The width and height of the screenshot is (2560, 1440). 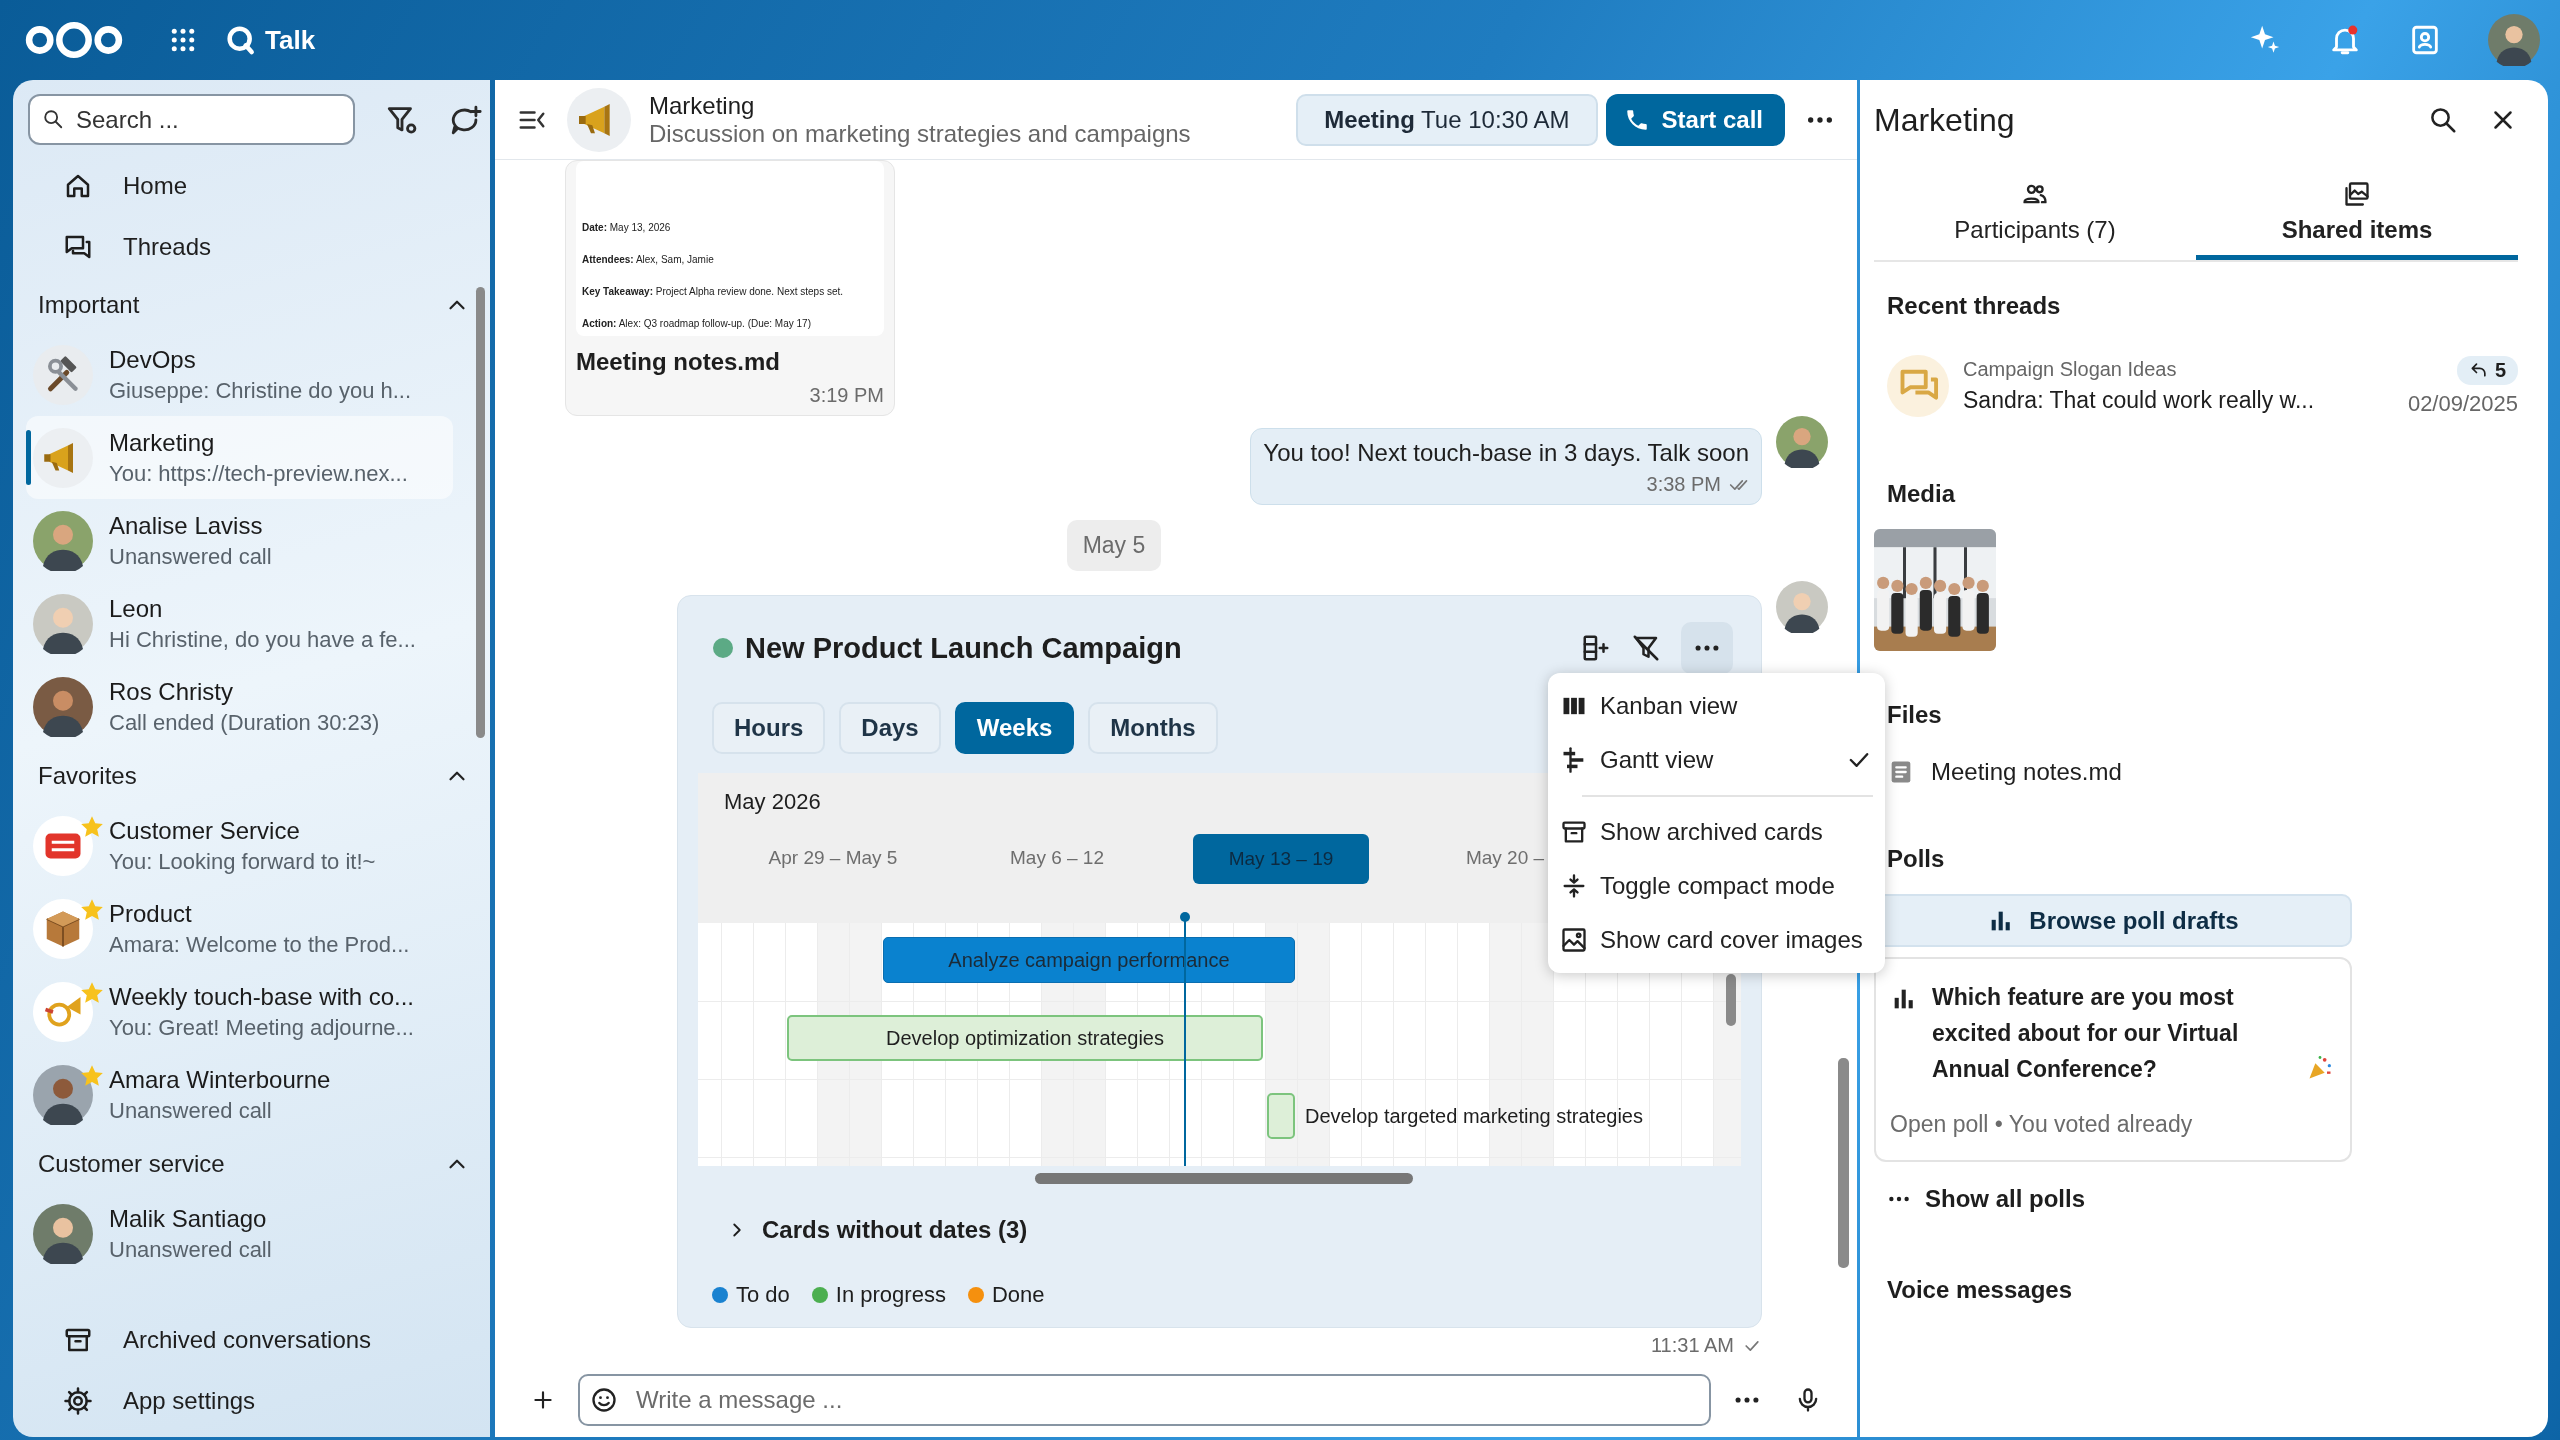 I want to click on thread-title: Campaign Slogan Ideas, so click(x=2070, y=369).